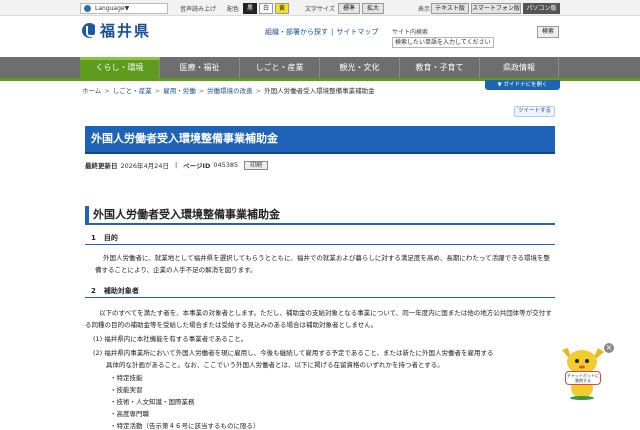 Image resolution: width=640 pixels, height=430 pixels. Describe the element at coordinates (282, 8) in the screenshot. I see `color-yellow-button: 黄` at that location.